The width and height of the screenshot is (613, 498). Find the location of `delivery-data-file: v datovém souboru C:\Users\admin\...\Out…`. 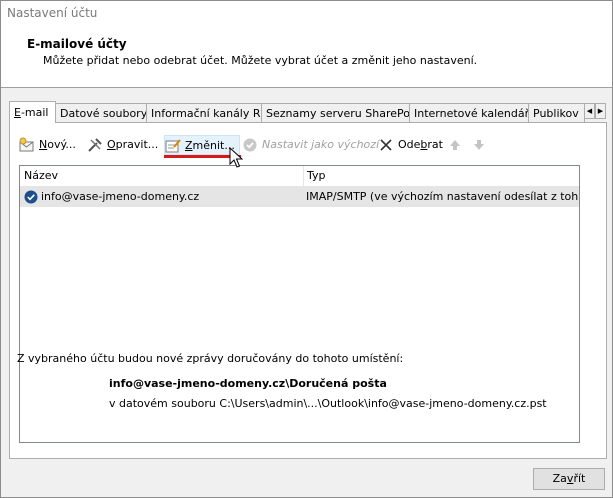

delivery-data-file: v datovém souboru C:\Users\admin\...\Out… is located at coordinates (328, 403).